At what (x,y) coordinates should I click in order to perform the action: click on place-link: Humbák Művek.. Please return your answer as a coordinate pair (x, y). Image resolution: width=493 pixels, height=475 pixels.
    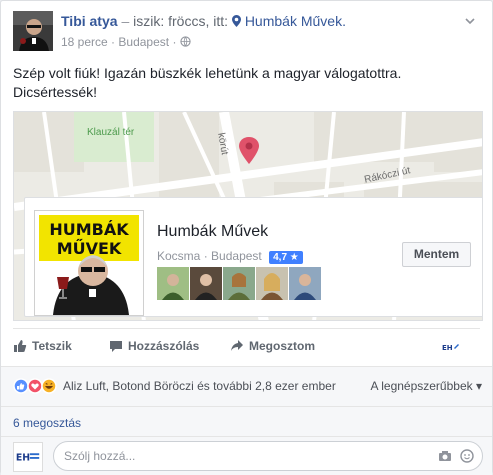
    Looking at the image, I should click on (295, 21).